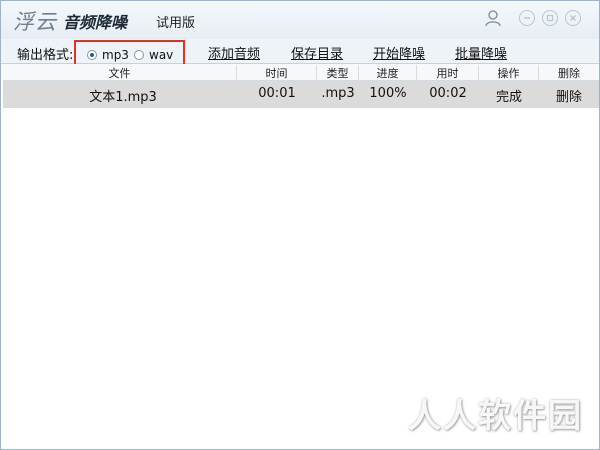  Describe the element at coordinates (300, 20) in the screenshot. I see `title-bar: 浮云 音频降噪 试用版` at that location.